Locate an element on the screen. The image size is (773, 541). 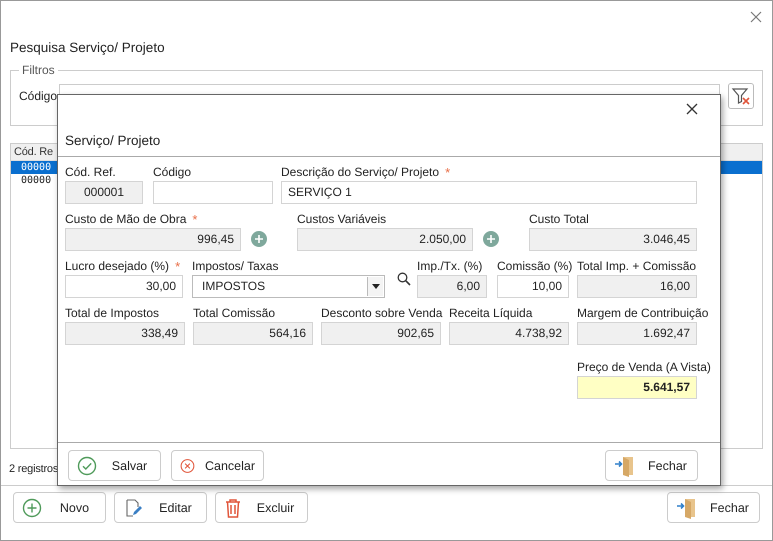
input-field: 2.050,00 is located at coordinates (385, 239).